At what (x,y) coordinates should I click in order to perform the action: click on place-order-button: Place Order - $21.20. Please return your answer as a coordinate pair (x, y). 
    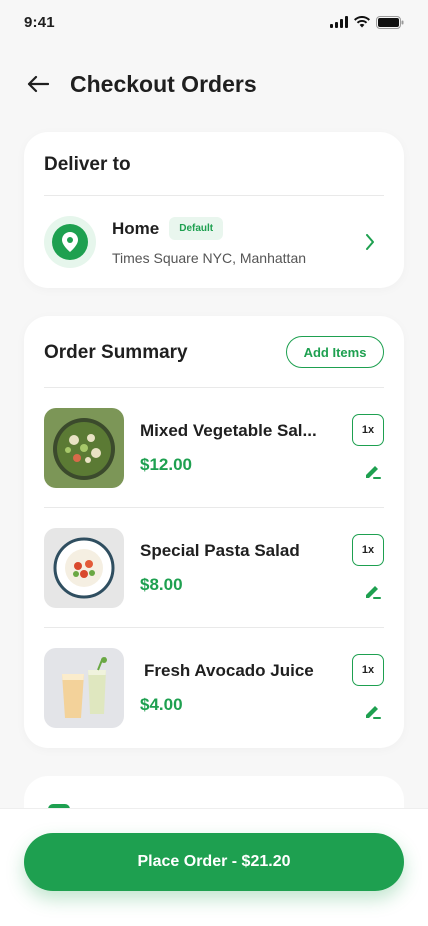
    Looking at the image, I should click on (214, 862).